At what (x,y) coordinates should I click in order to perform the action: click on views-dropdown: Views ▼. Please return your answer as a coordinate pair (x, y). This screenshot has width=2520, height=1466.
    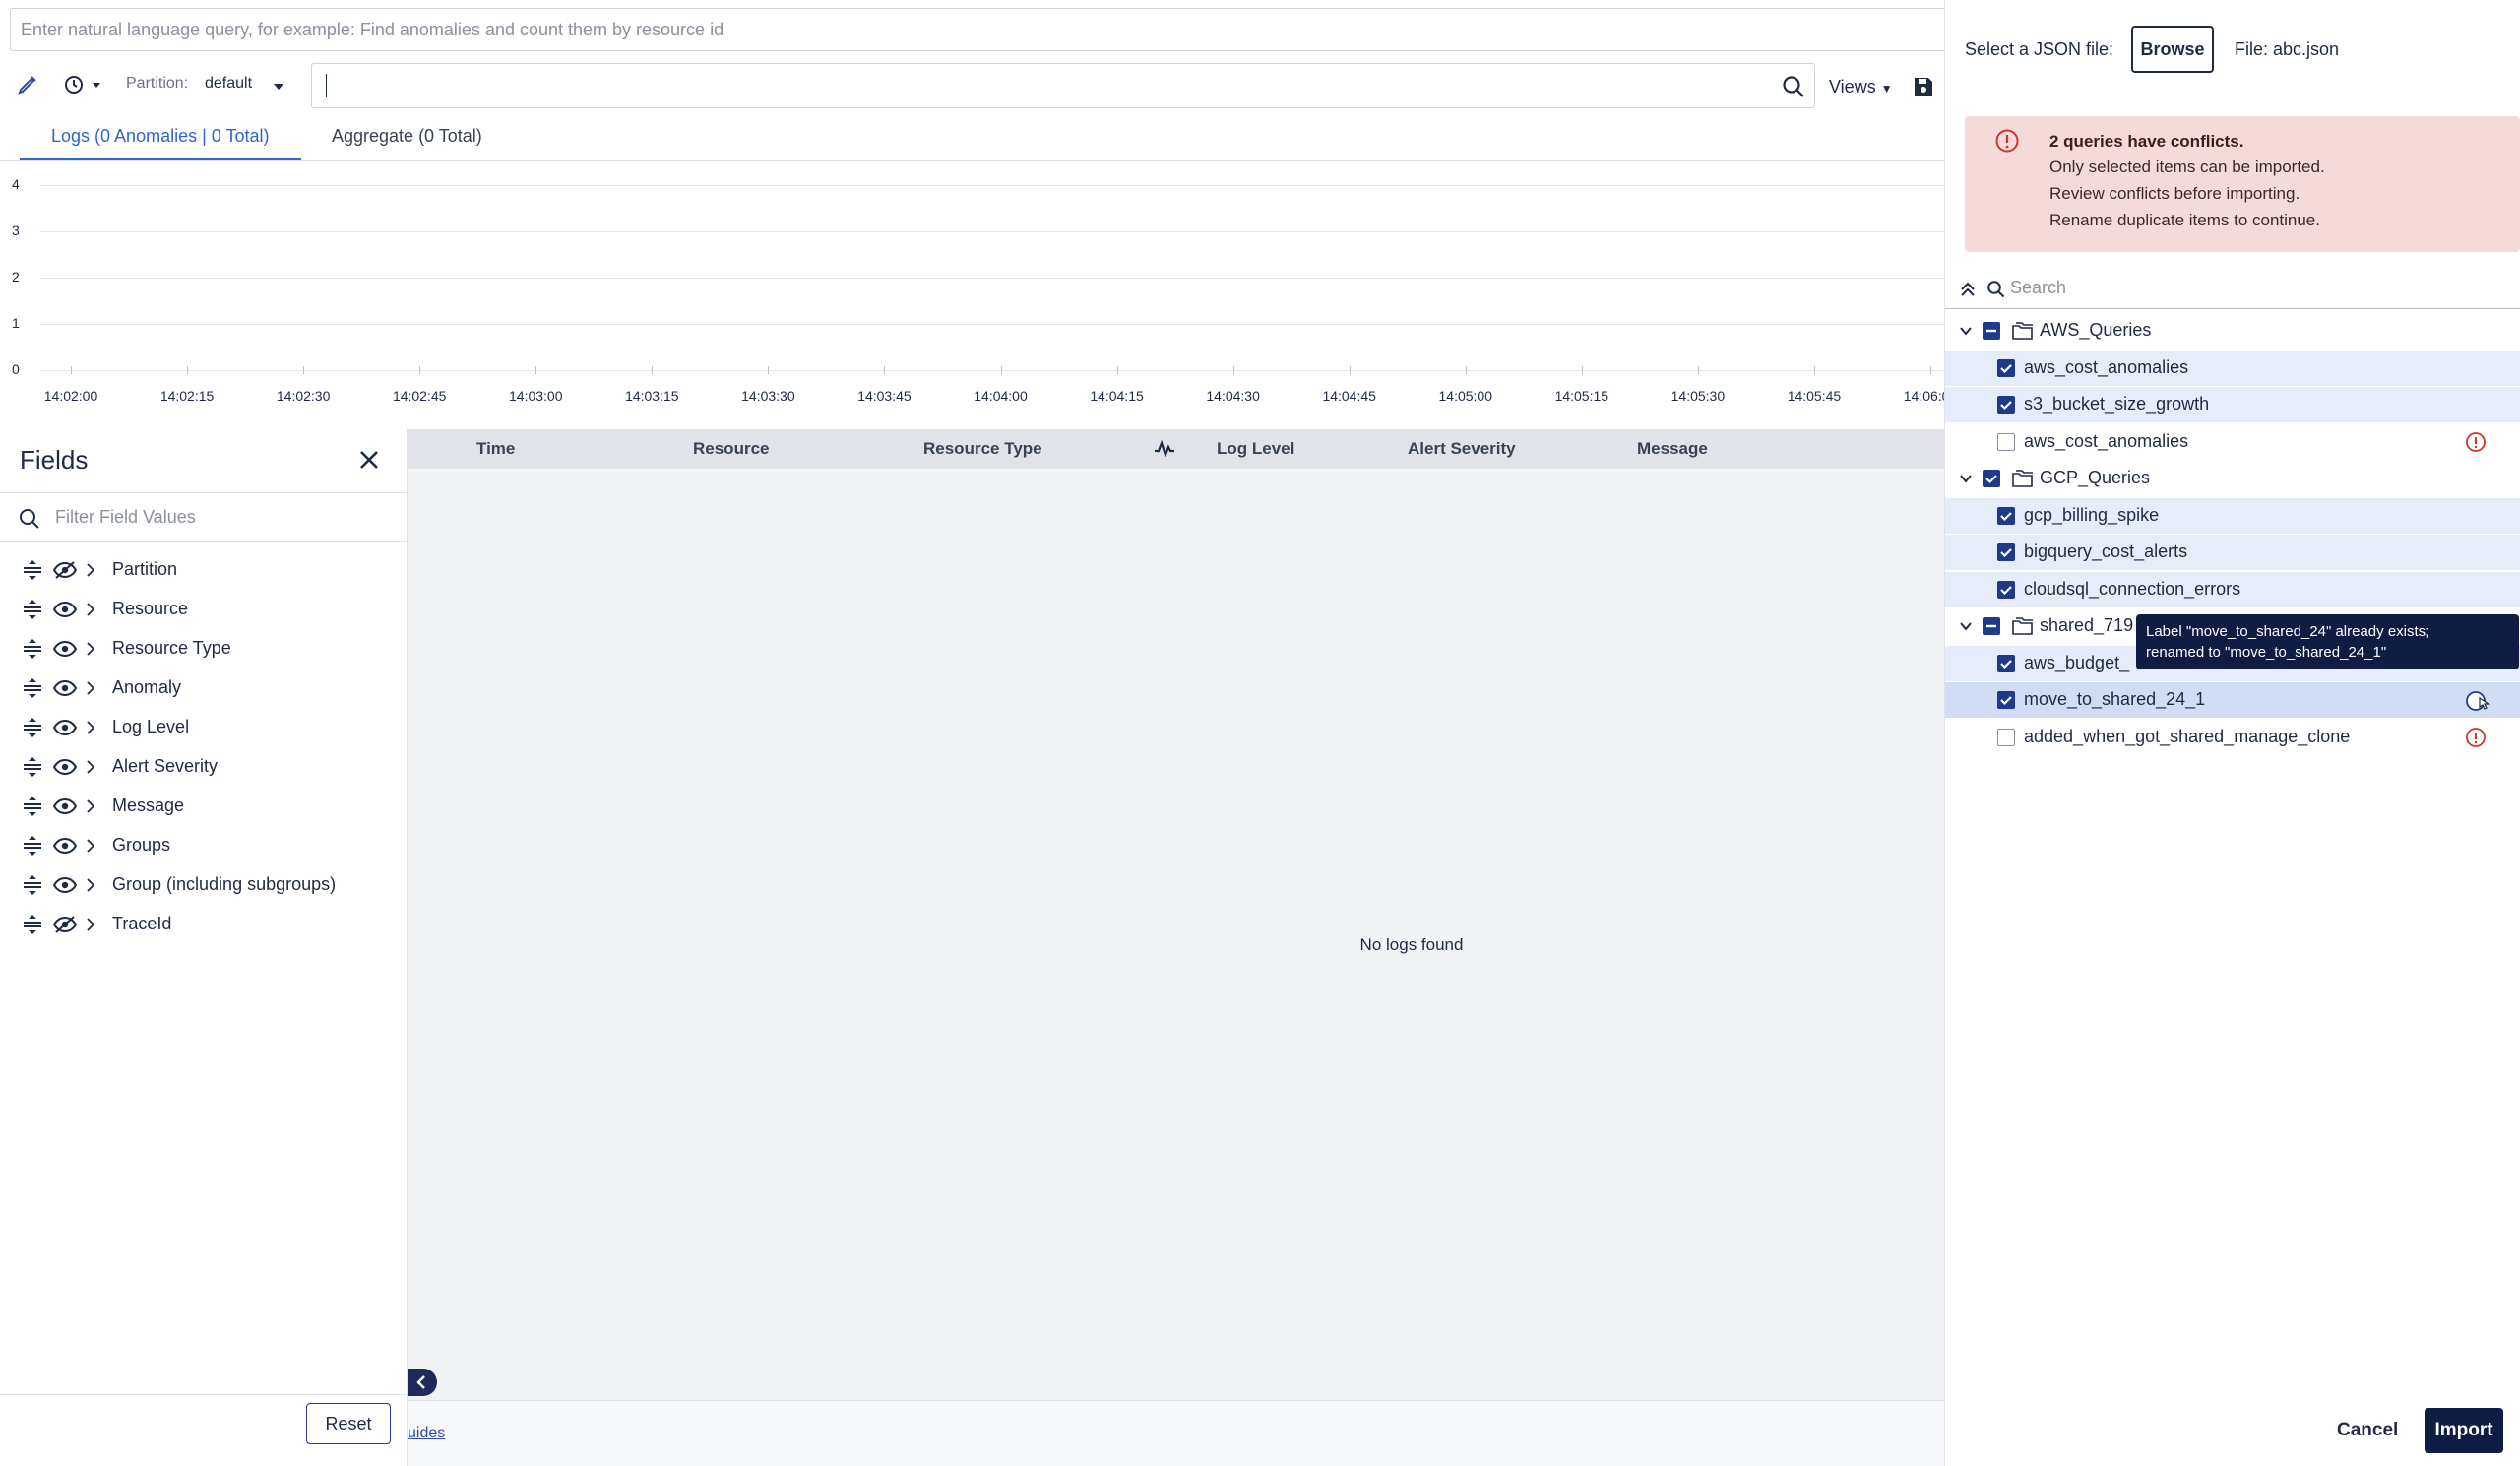
    Looking at the image, I should click on (1861, 87).